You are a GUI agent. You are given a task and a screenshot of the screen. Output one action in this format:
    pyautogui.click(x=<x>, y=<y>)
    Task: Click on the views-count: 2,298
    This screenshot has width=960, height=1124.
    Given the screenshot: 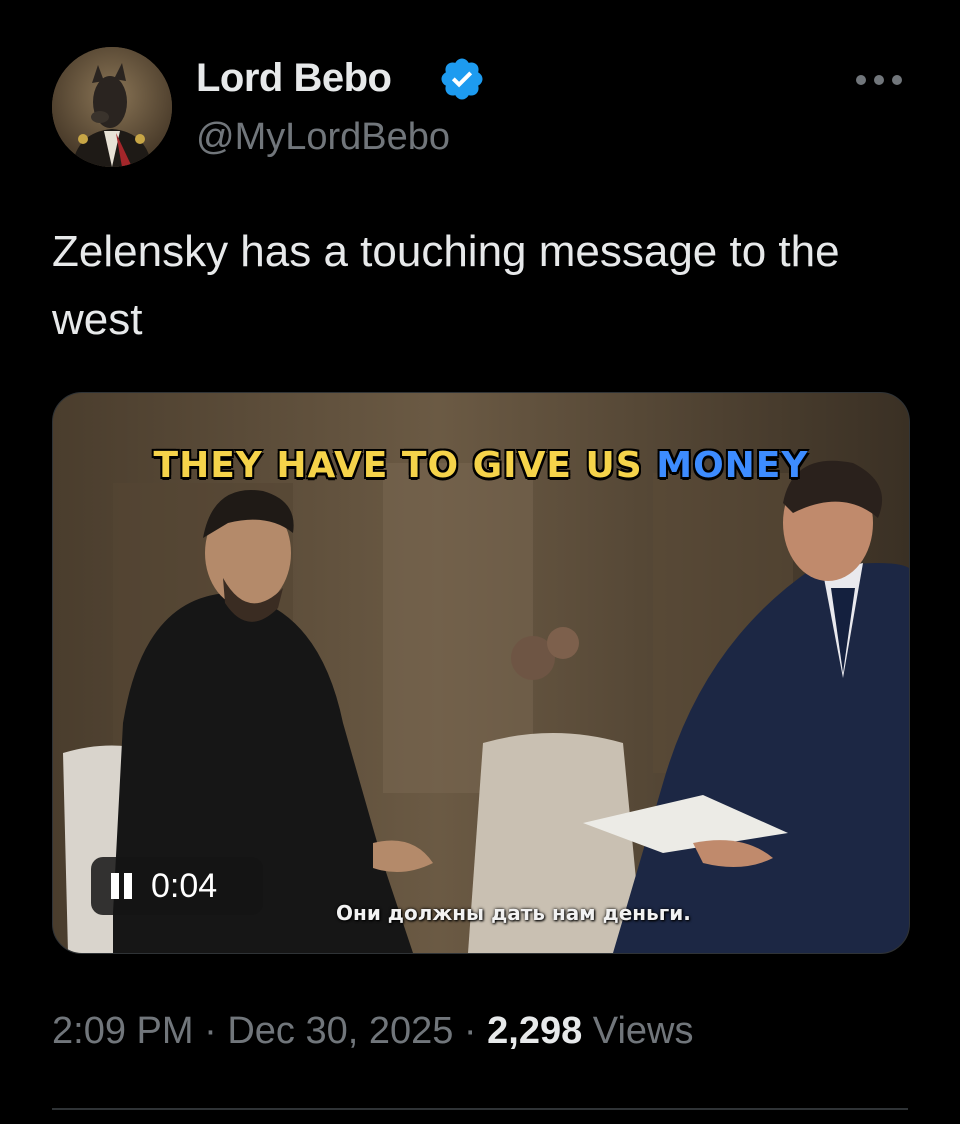 What is the action you would take?
    pyautogui.click(x=535, y=1031)
    